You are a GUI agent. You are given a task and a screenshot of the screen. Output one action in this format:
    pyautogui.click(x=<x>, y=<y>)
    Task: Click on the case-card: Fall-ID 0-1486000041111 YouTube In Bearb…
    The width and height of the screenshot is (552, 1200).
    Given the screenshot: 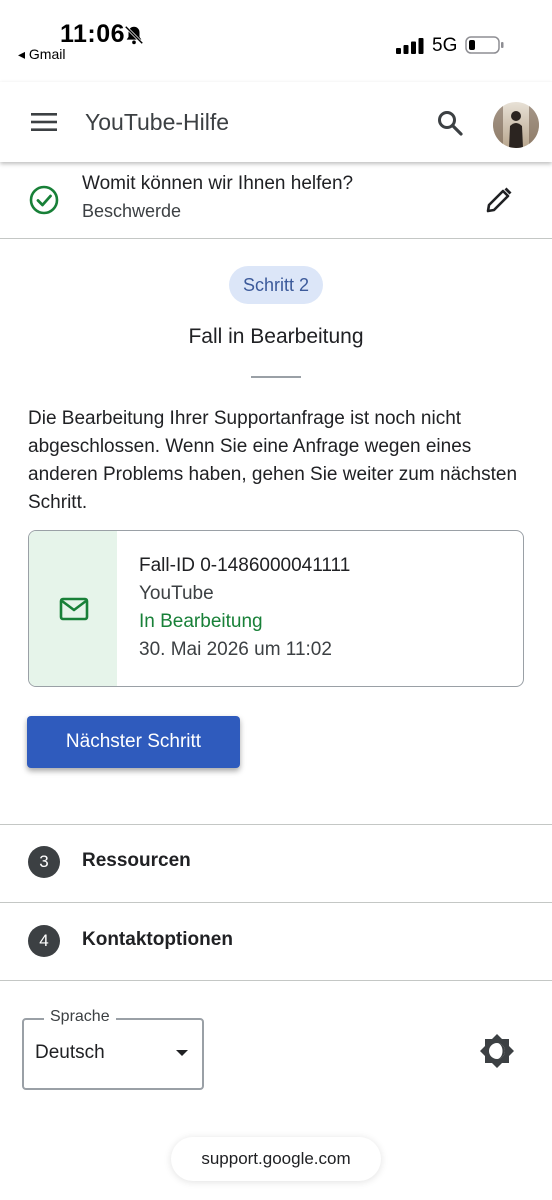 What is the action you would take?
    pyautogui.click(x=276, y=608)
    